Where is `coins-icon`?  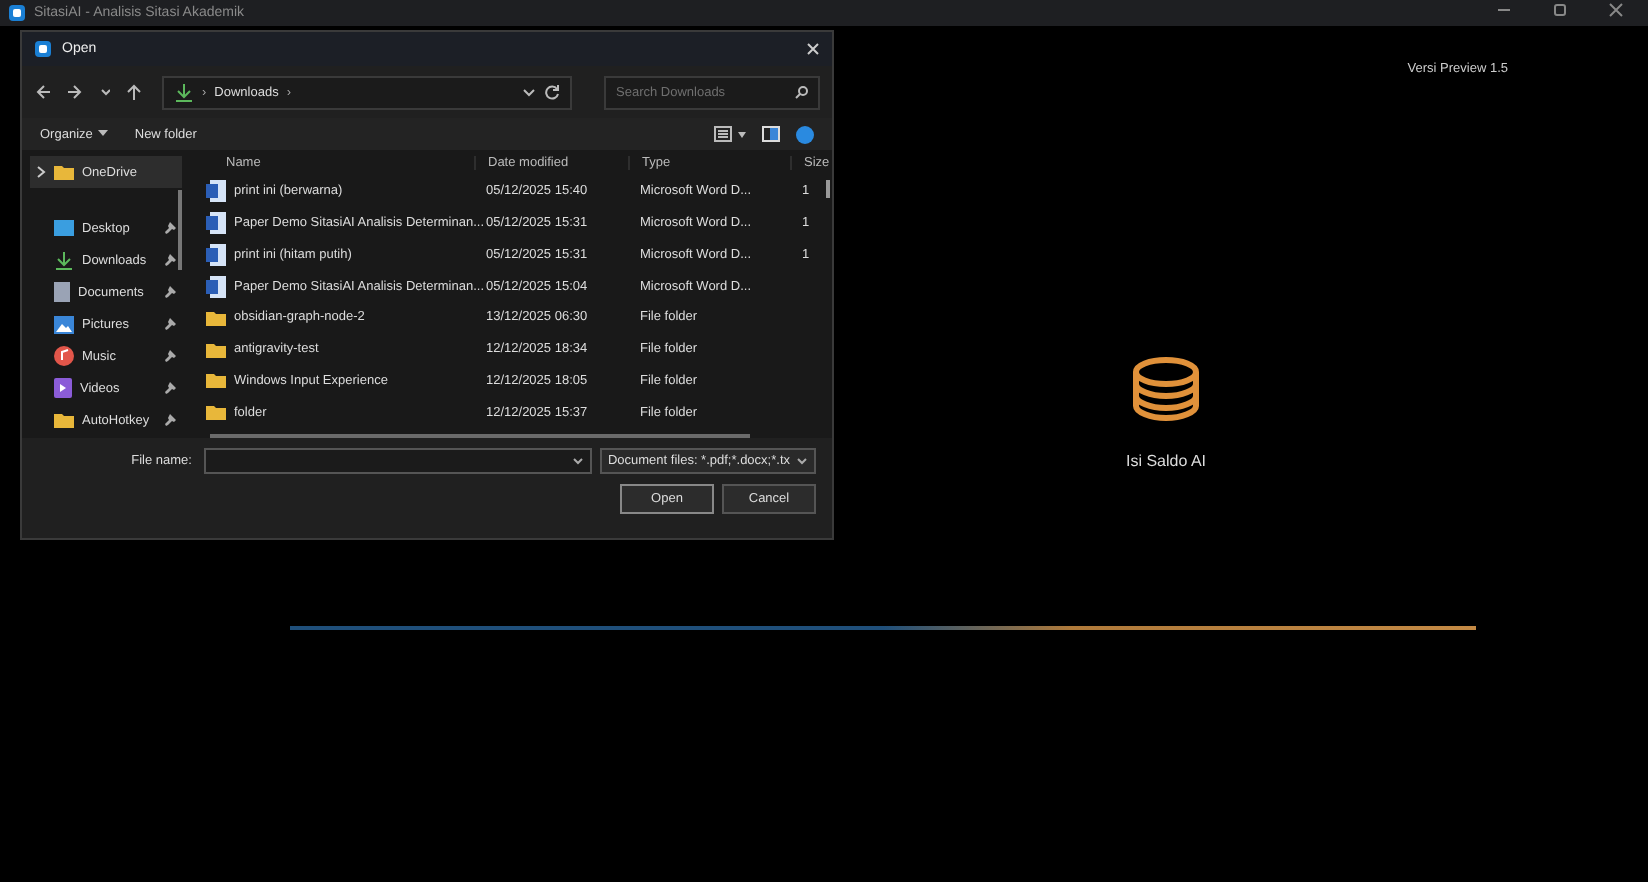
coins-icon is located at coordinates (1166, 390).